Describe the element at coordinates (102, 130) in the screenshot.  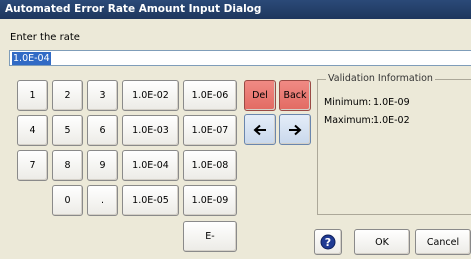
I see `key-6: 6` at that location.